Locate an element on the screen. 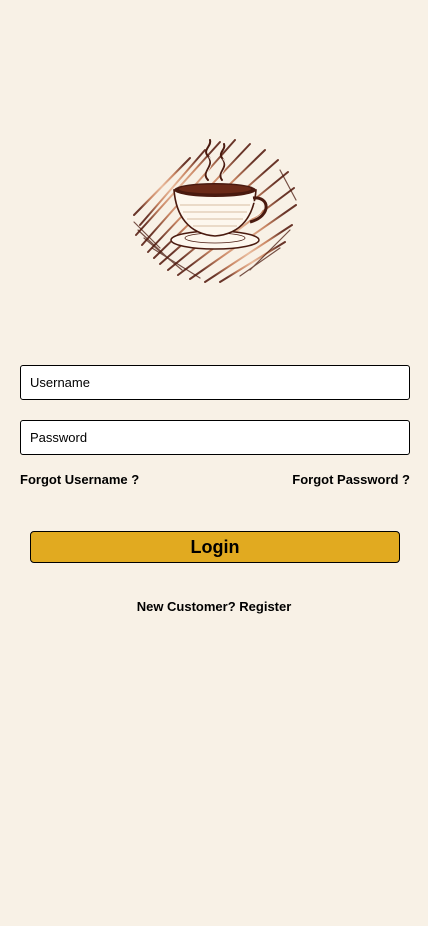  forgot-password-link: Forgot Password ? is located at coordinates (351, 479).